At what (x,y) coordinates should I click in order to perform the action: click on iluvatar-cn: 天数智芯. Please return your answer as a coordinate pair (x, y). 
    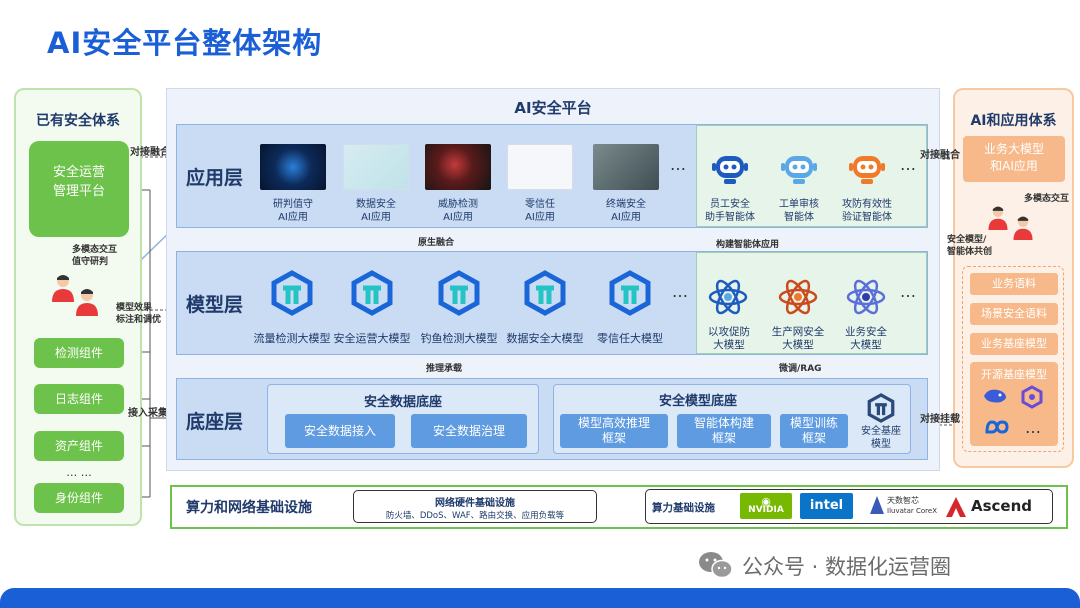
    Looking at the image, I should click on (903, 500).